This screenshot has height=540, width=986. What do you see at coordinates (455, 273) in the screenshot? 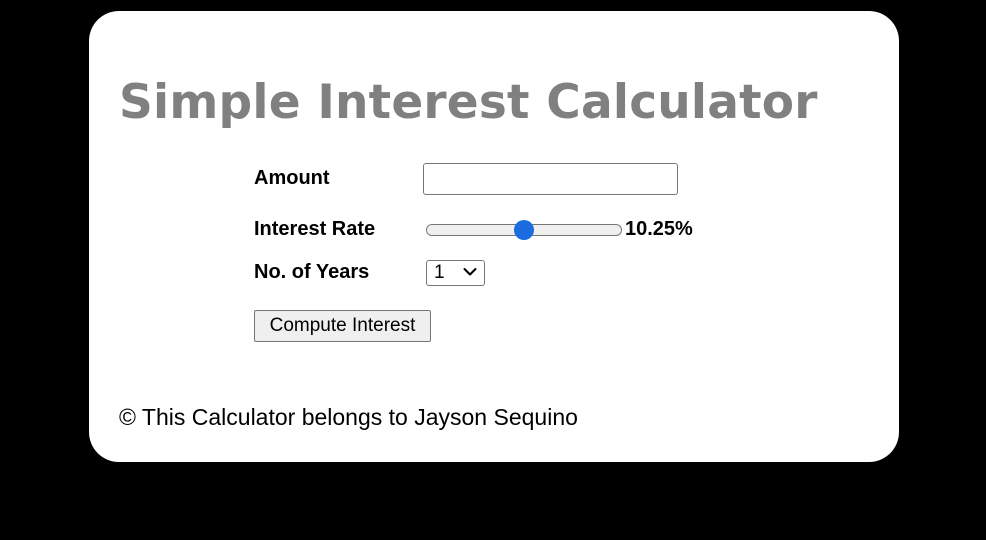
I see `years-select: 1` at bounding box center [455, 273].